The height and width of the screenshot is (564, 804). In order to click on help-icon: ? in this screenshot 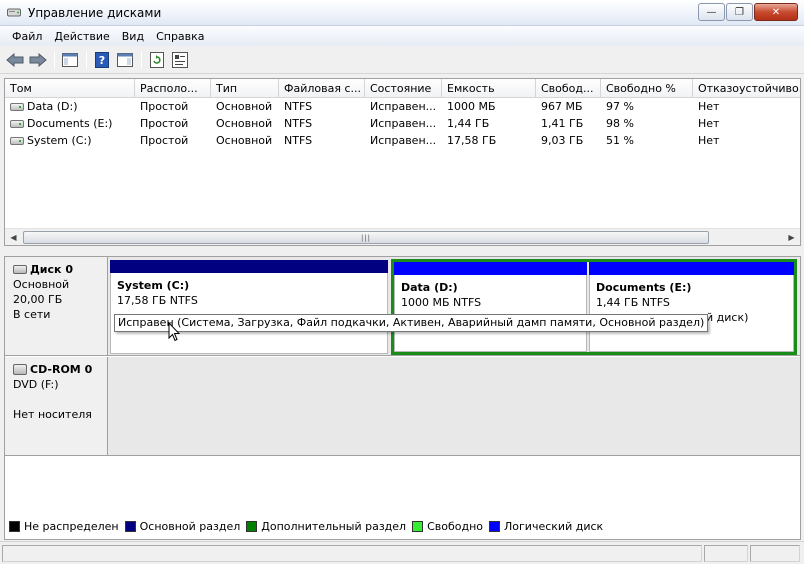, I will do `click(102, 59)`.